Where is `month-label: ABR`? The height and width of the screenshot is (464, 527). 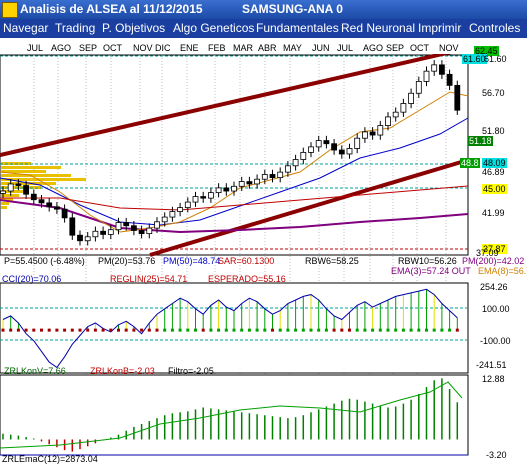 month-label: ABR is located at coordinates (267, 48).